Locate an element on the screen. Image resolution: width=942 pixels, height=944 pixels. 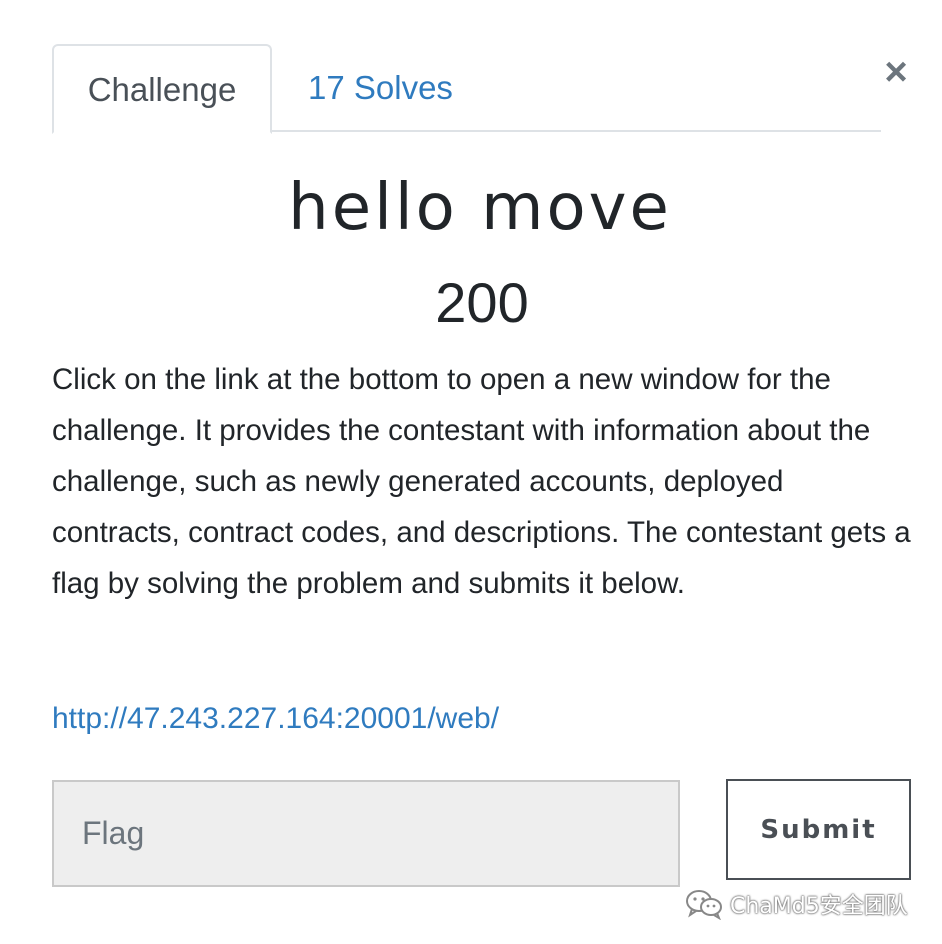
watermark: ChaMd5安全团队 is located at coordinates (796, 904).